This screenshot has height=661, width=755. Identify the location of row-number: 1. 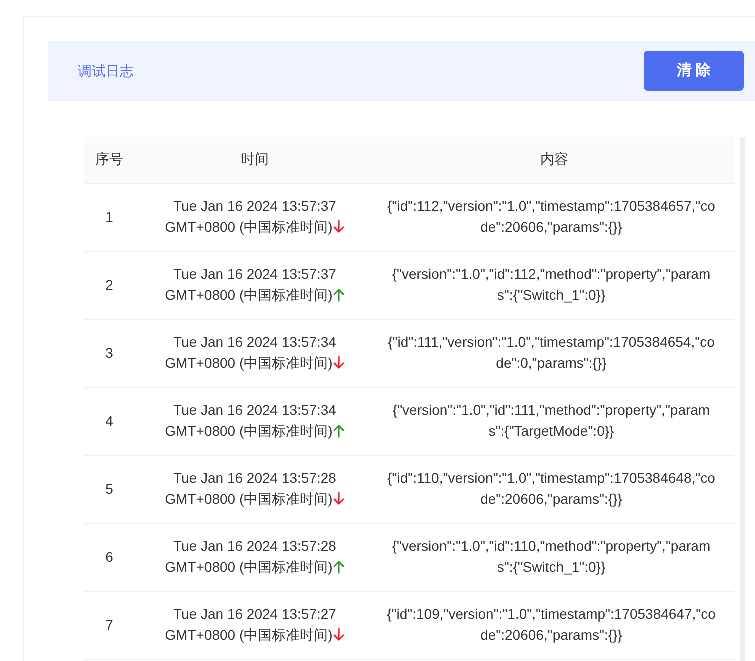
(110, 216).